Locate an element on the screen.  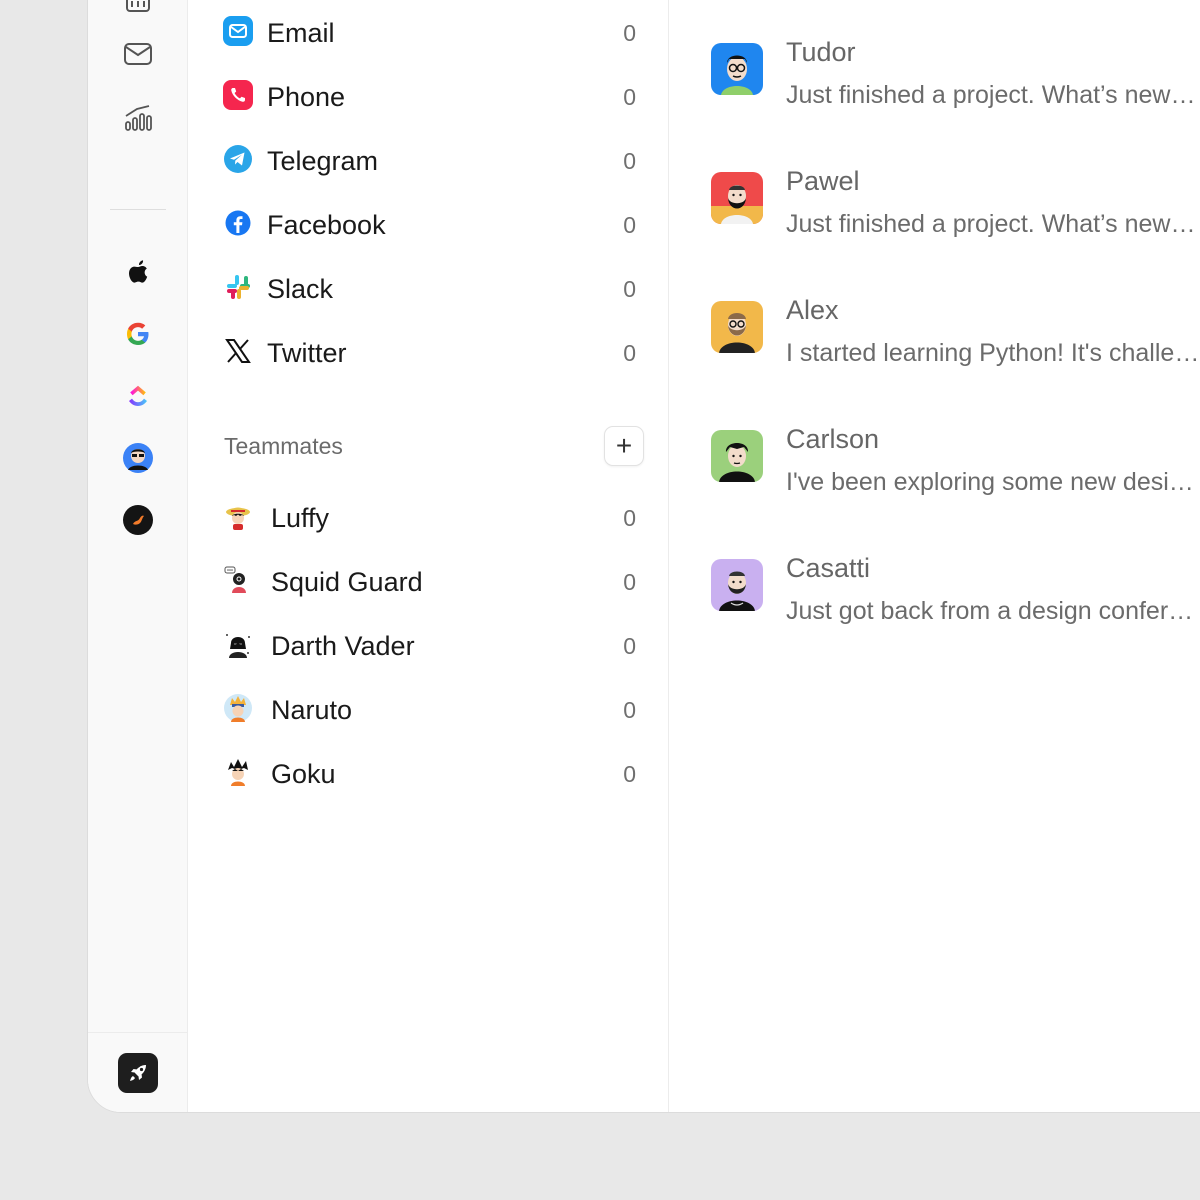
luffy-avatar is located at coordinates (238, 516).